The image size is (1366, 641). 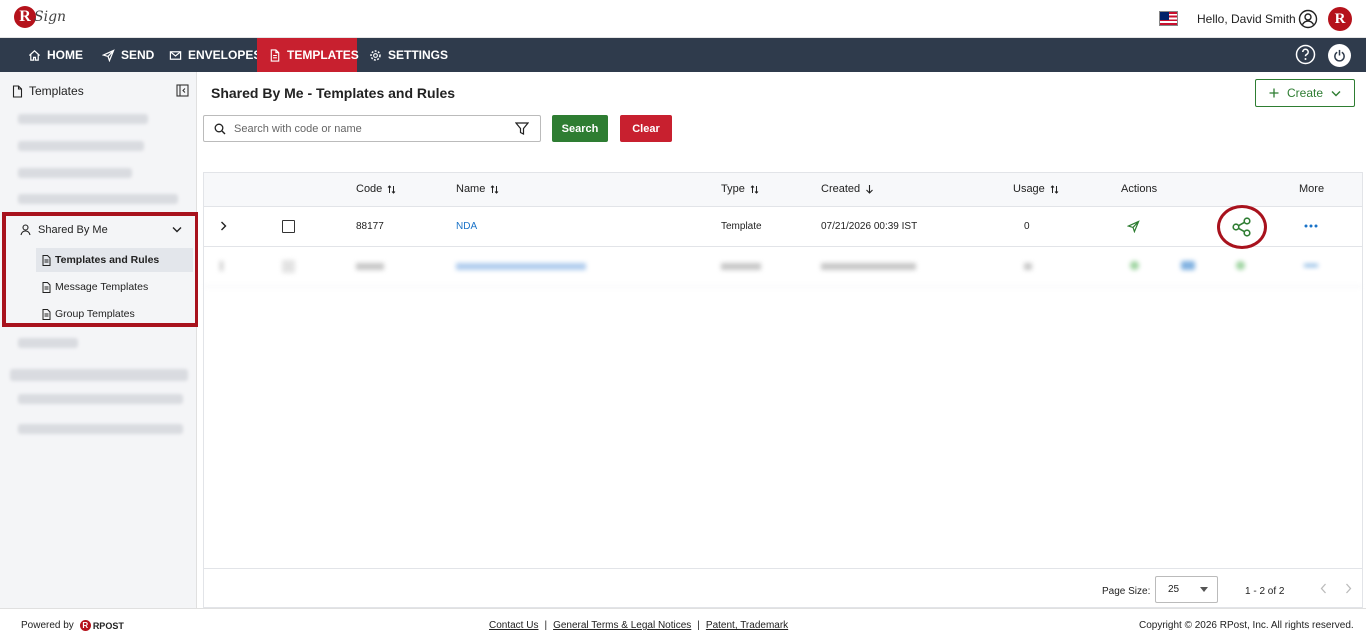 I want to click on previous-page-icon, so click(x=1323, y=588).